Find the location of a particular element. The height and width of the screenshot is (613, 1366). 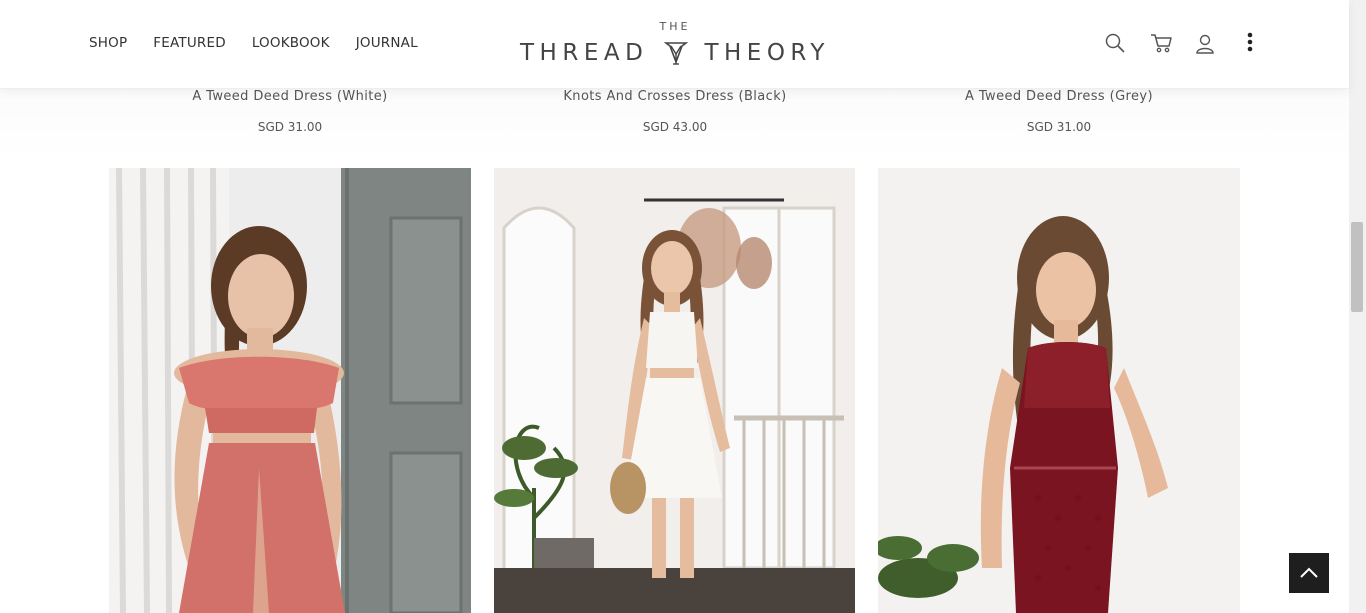

product-name: A Tweed Deed Dress (Grey) is located at coordinates (1059, 96).